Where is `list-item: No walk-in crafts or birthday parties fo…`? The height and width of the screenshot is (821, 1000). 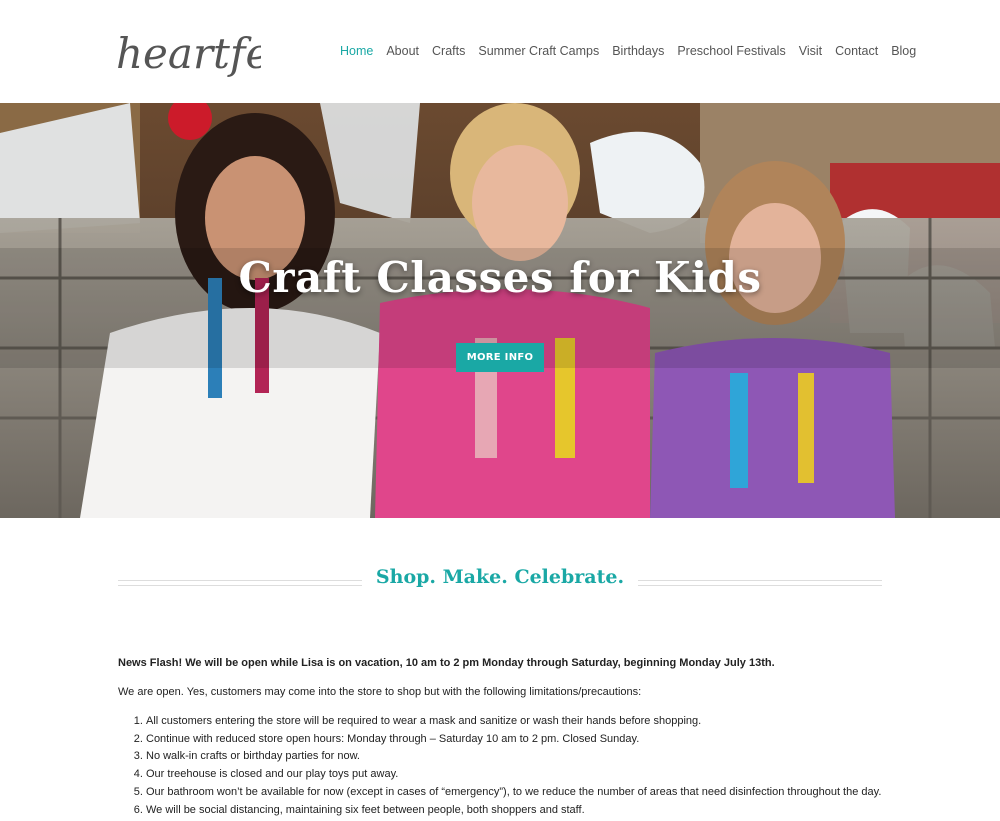 list-item: No walk-in crafts or birthday parties fo… is located at coordinates (517, 756).